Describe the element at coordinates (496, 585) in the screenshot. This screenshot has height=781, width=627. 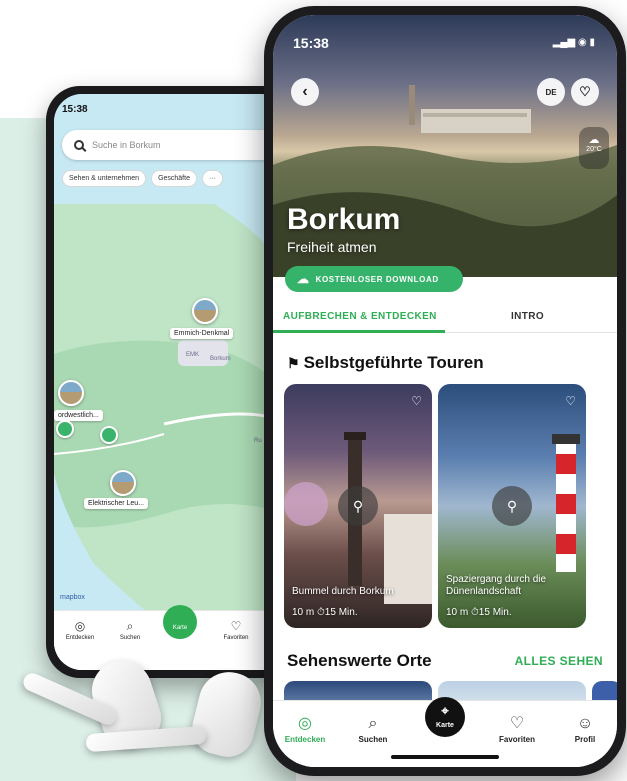
I see `tour-title: Spaziergang durch die Dünenlandschaft` at that location.